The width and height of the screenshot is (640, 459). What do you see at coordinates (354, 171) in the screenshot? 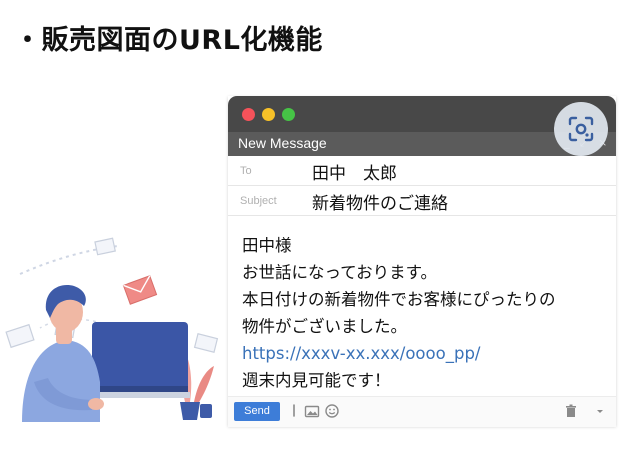
I see `to-field: 田中 太郎` at bounding box center [354, 171].